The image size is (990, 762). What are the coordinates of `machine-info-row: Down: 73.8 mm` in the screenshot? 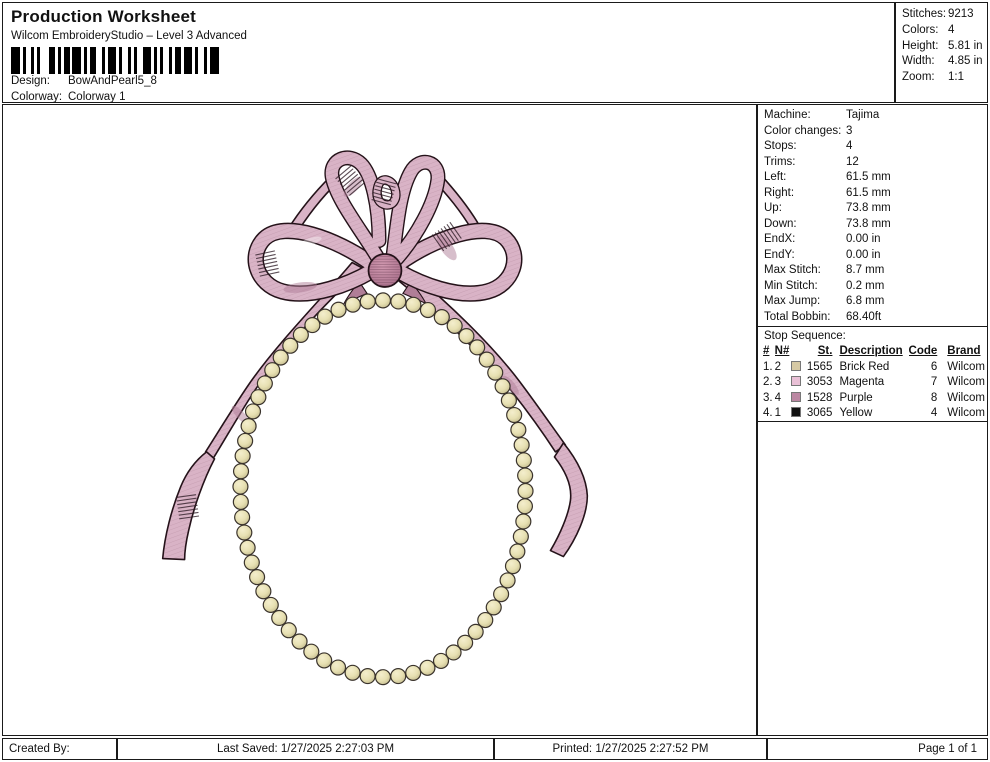 It's located at (875, 226).